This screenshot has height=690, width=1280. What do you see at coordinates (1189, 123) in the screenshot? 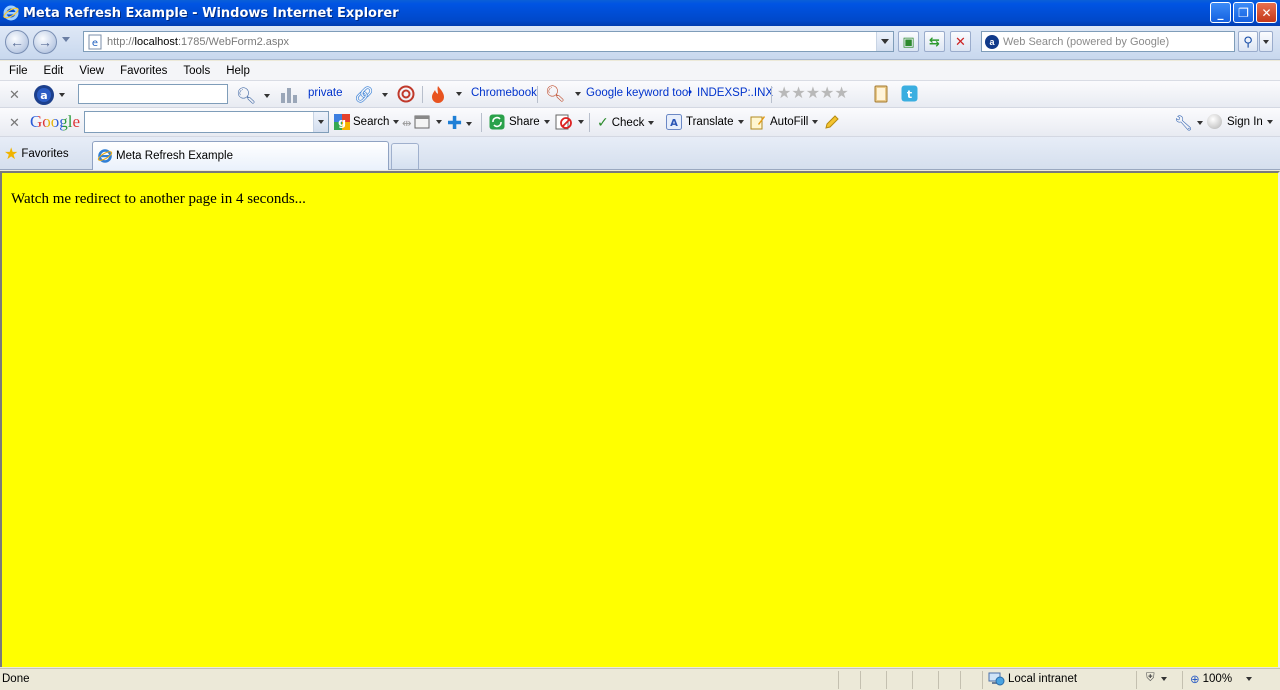
I see `settings-button: 🔧︎` at bounding box center [1189, 123].